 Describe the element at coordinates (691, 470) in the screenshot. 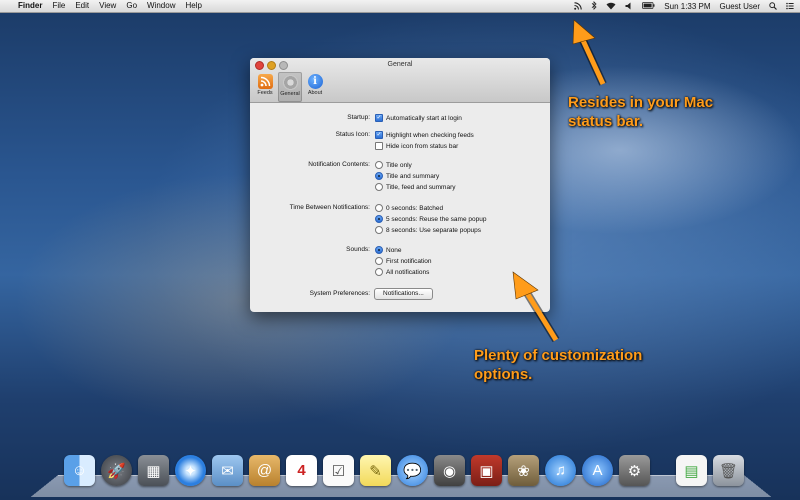

I see `documents-stack-icon: ▤` at that location.